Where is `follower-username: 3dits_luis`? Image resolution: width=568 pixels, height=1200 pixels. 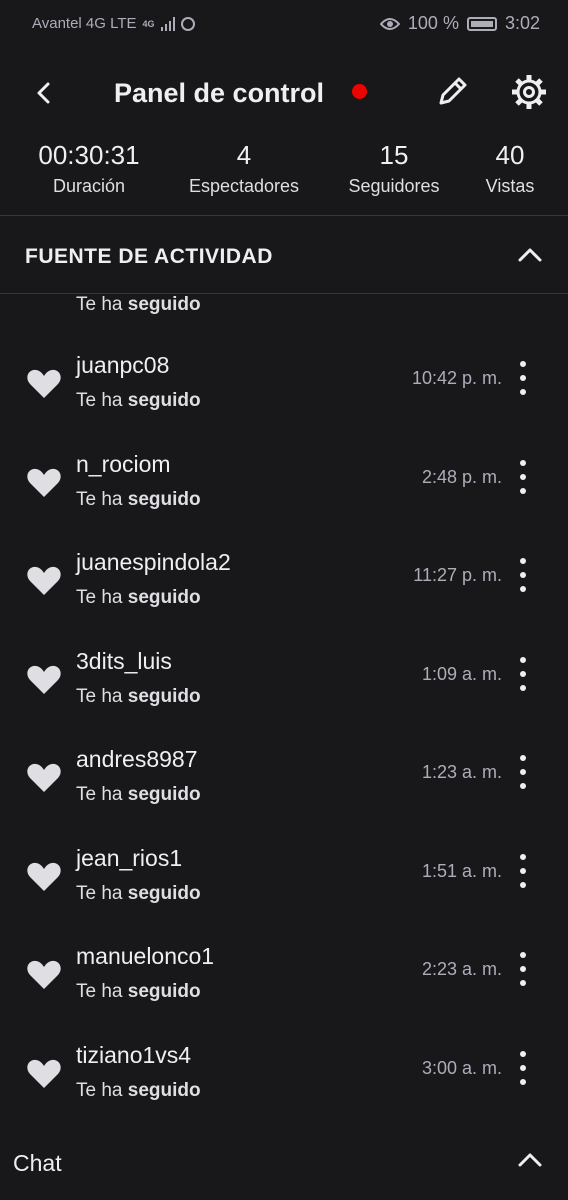
follower-username: 3dits_luis is located at coordinates (124, 661).